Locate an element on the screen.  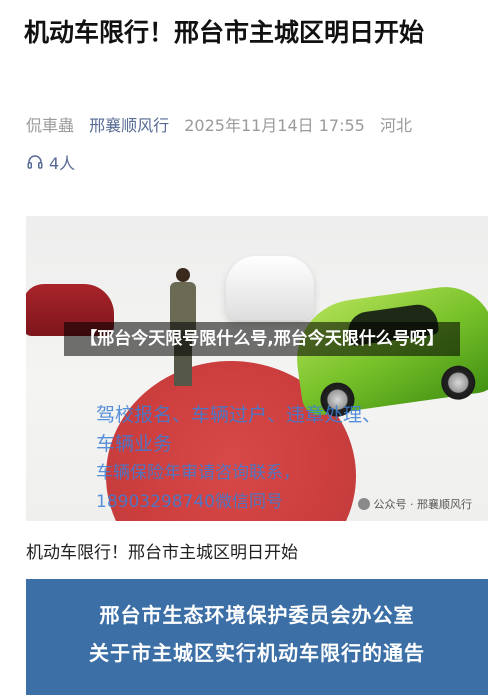
notice-line-1: 邢台市生态环境保护委员会办公室 is located at coordinates (257, 615).